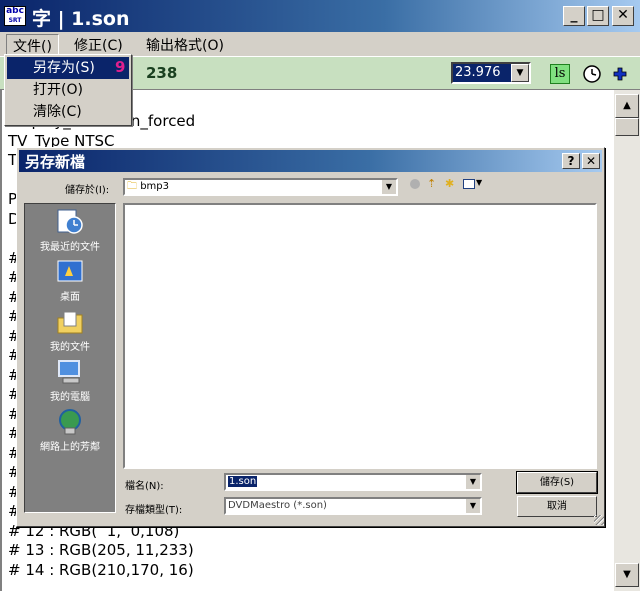 This screenshot has height=591, width=640. What do you see at coordinates (162, 73) in the screenshot?
I see `subtitle-count: 238` at bounding box center [162, 73].